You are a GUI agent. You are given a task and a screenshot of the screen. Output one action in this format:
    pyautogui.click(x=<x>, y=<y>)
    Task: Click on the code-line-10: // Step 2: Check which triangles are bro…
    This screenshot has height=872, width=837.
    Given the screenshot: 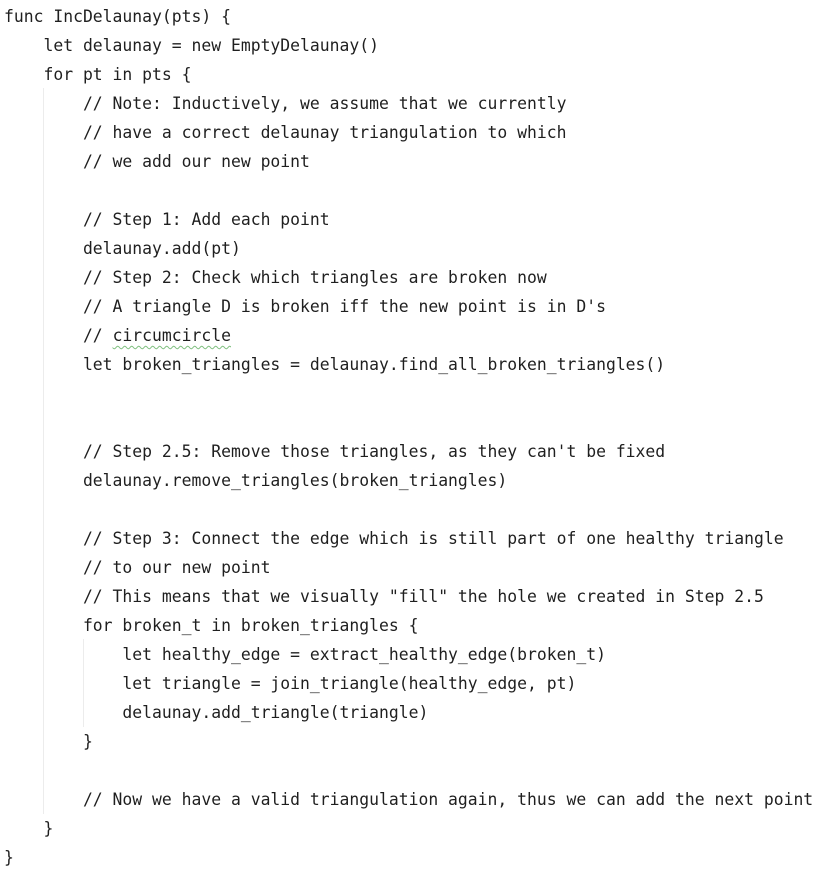 What is the action you would take?
    pyautogui.click(x=275, y=277)
    